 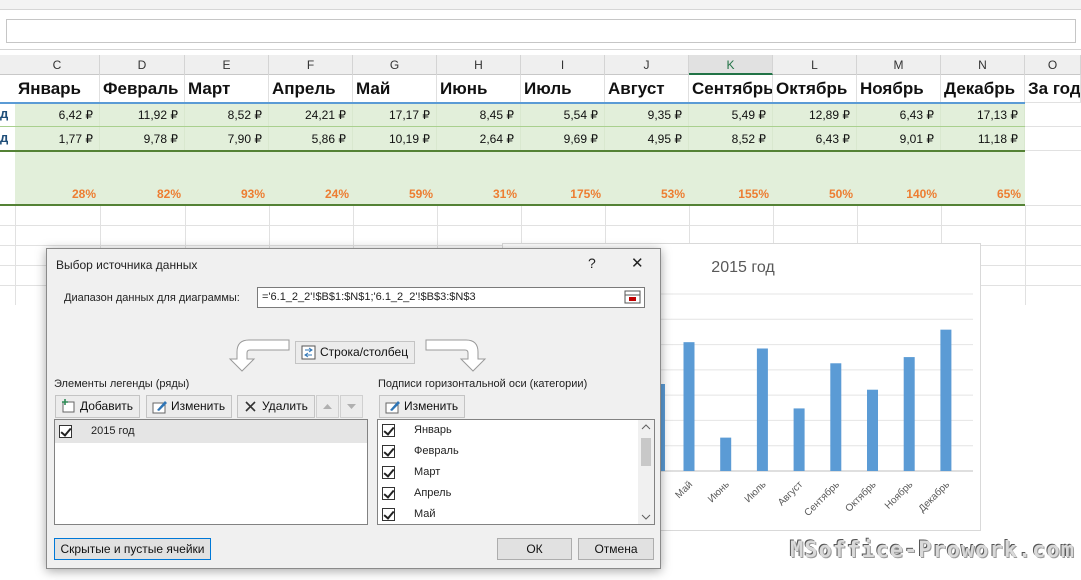 What do you see at coordinates (507, 430) in the screenshot?
I see `axis-item: Январь` at bounding box center [507, 430].